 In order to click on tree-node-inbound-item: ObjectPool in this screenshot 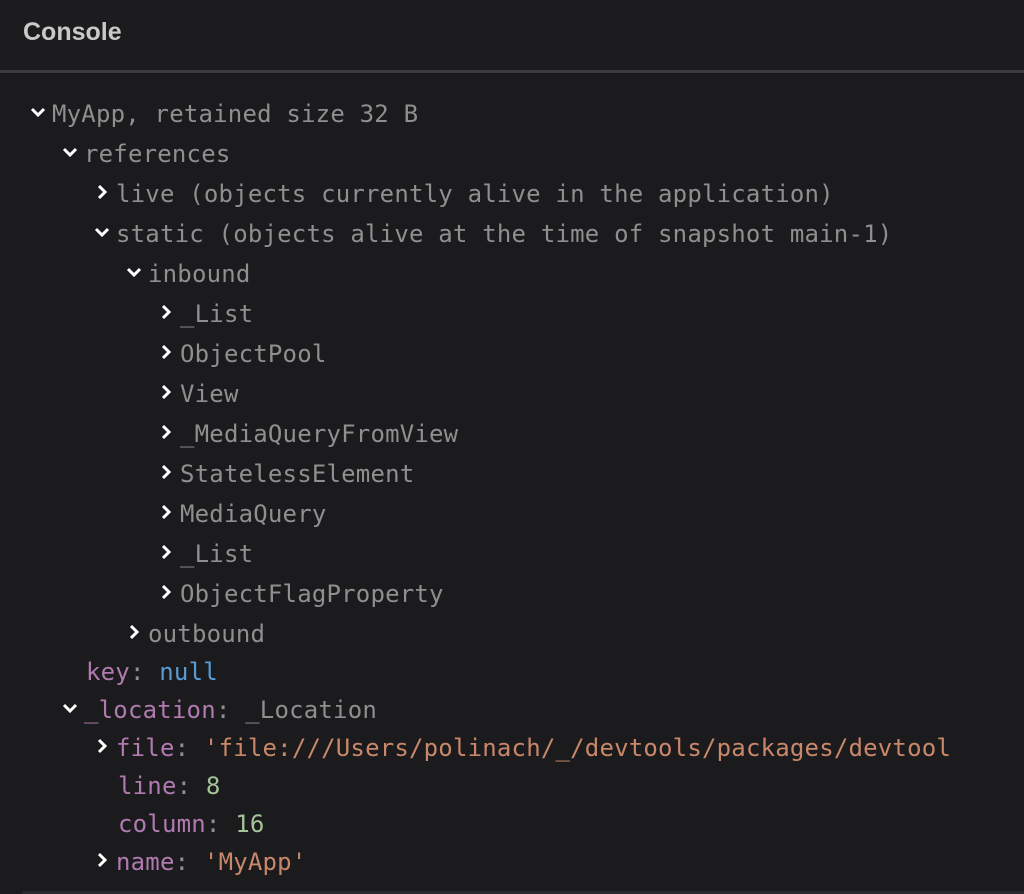, I will do `click(241, 354)`.